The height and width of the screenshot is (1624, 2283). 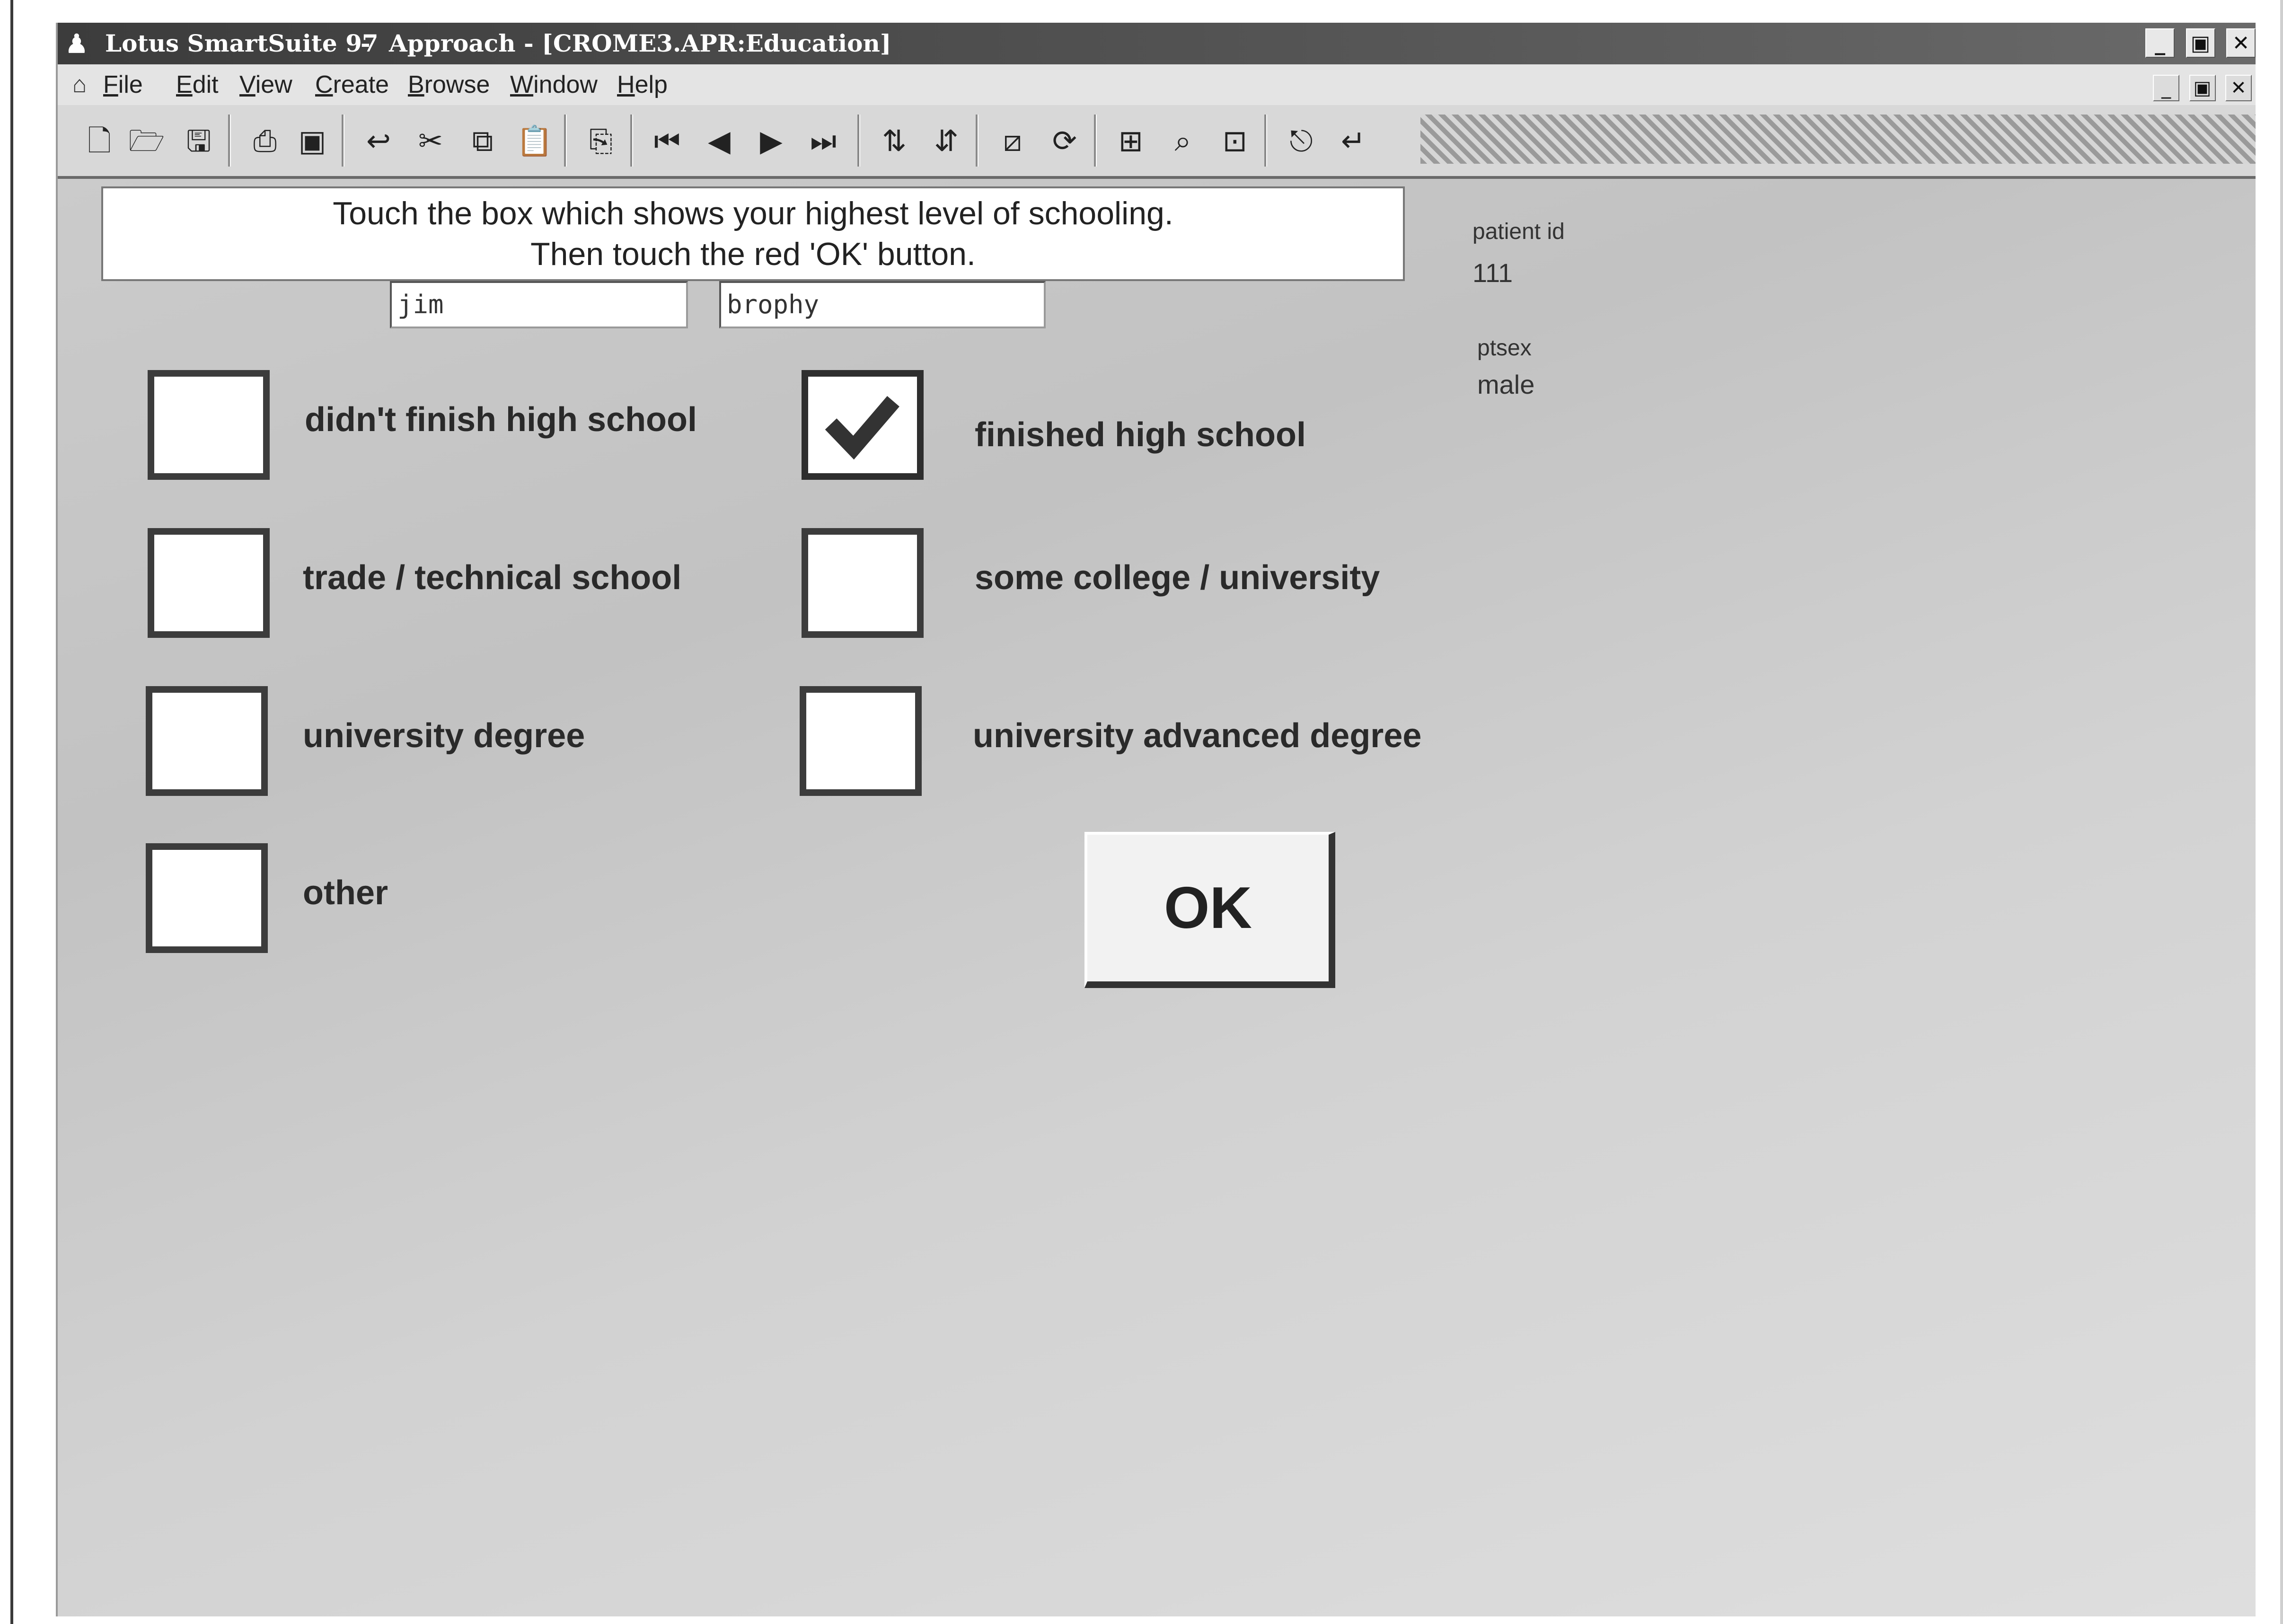 I want to click on menu-file: File, so click(x=123, y=85).